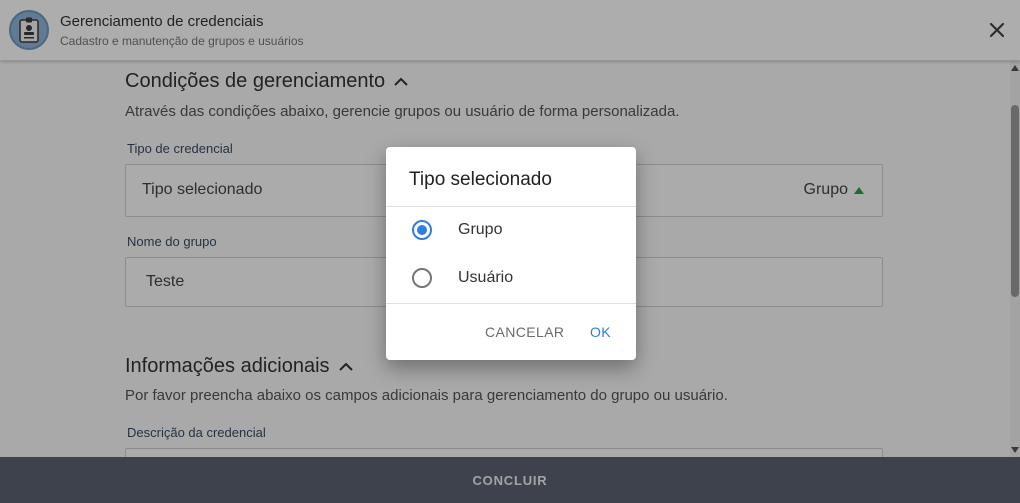  Describe the element at coordinates (600, 332) in the screenshot. I see `ok-button: OK` at that location.